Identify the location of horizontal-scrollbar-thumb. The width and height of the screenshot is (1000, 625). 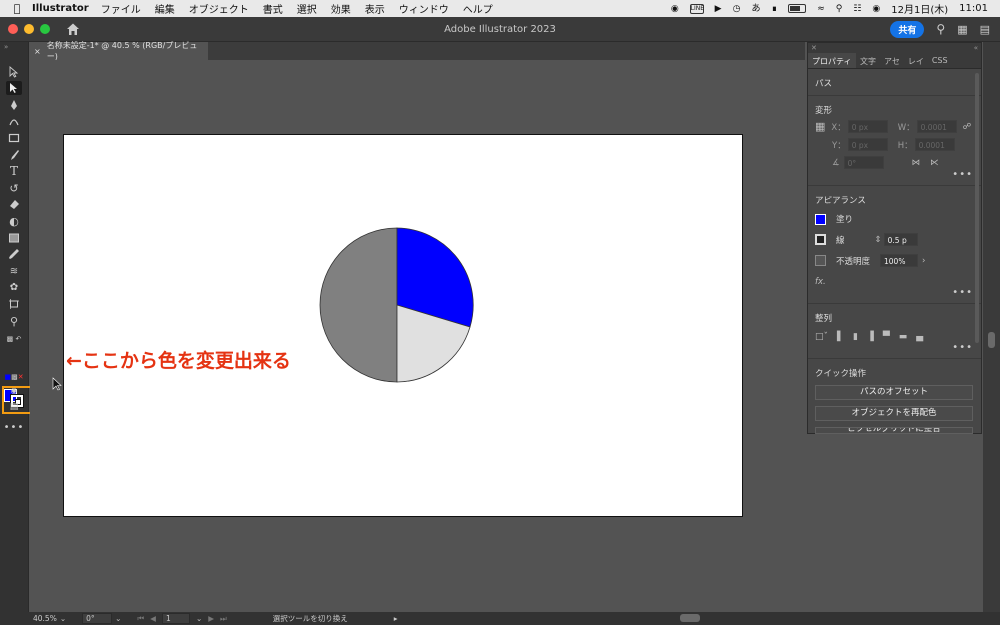
(690, 618).